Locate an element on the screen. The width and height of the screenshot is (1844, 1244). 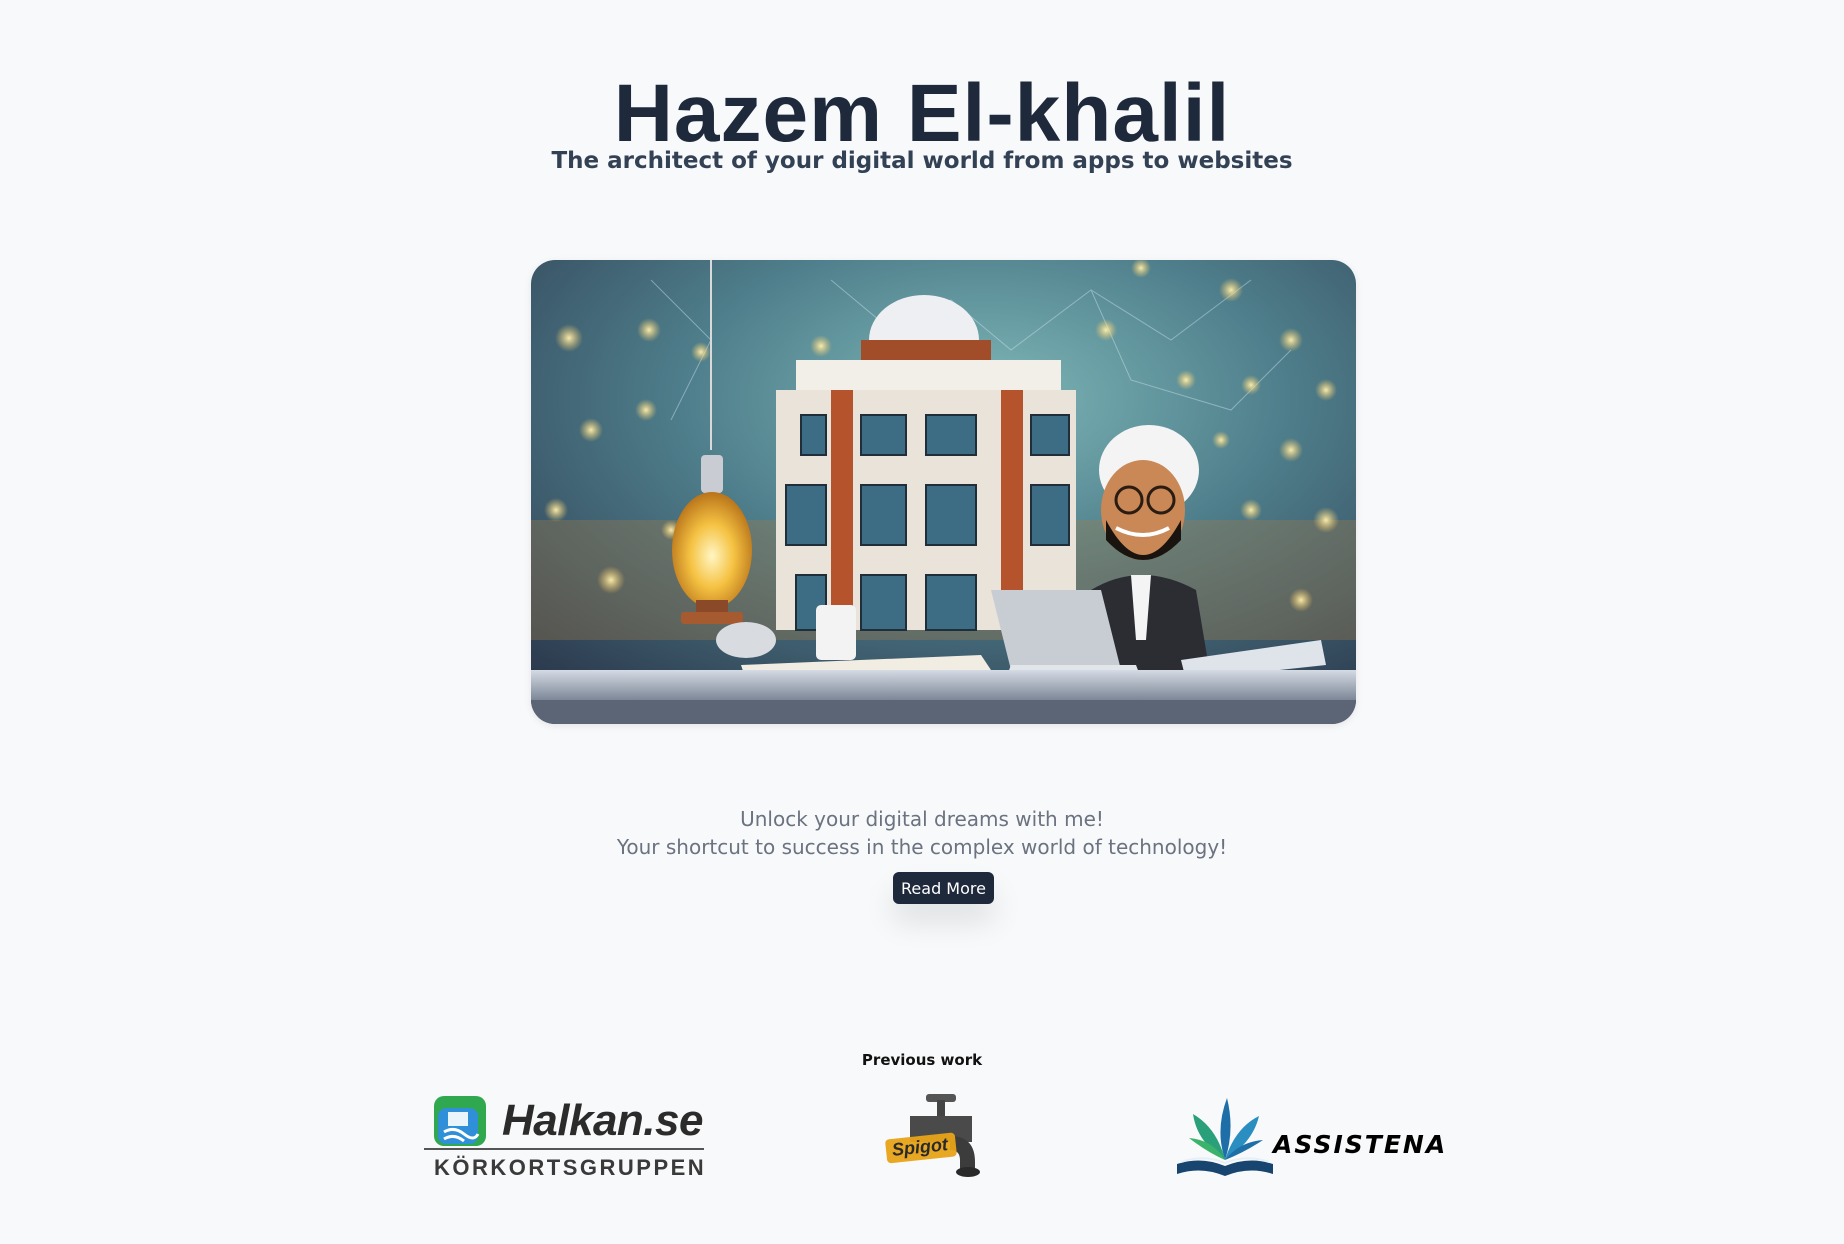
halkan-logo-icon is located at coordinates (460, 1121).